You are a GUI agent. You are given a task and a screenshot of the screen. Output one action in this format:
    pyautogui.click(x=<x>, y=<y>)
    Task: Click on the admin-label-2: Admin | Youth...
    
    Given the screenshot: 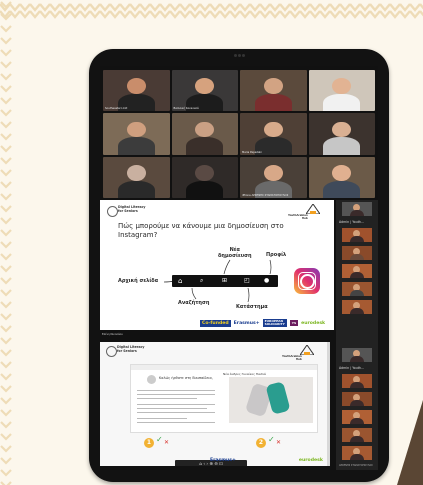 What is the action you would take?
    pyautogui.click(x=352, y=368)
    